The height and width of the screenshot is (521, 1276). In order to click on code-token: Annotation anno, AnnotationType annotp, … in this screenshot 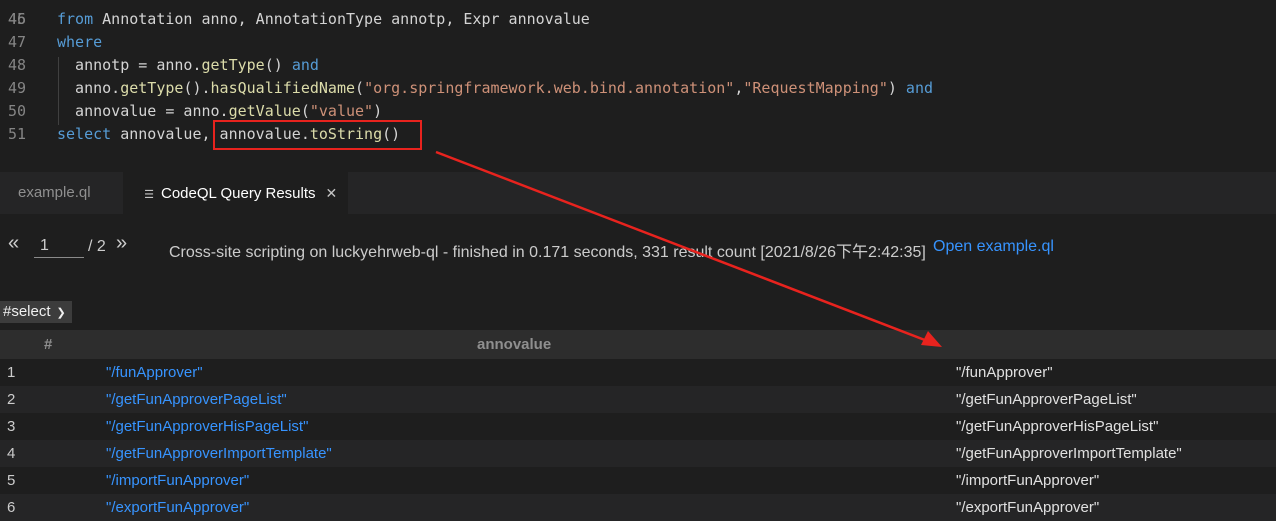, I will do `click(341, 19)`.